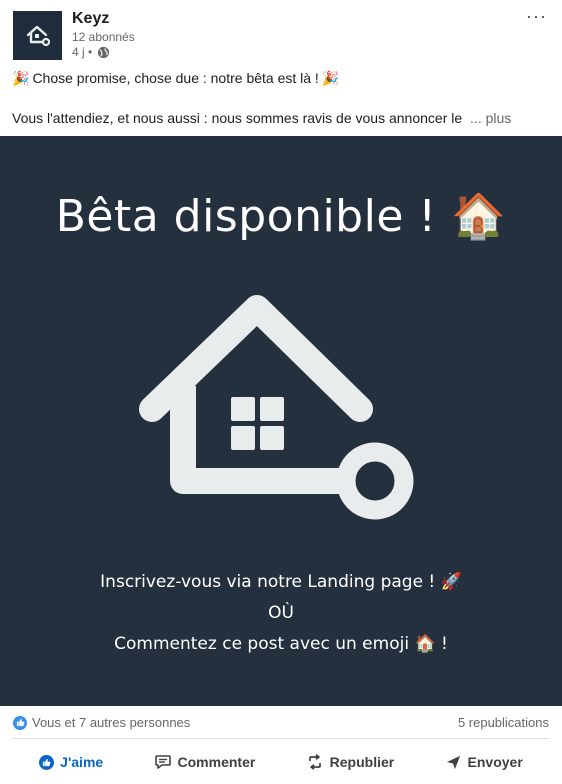  Describe the element at coordinates (453, 762) in the screenshot. I see `send-icon` at that location.